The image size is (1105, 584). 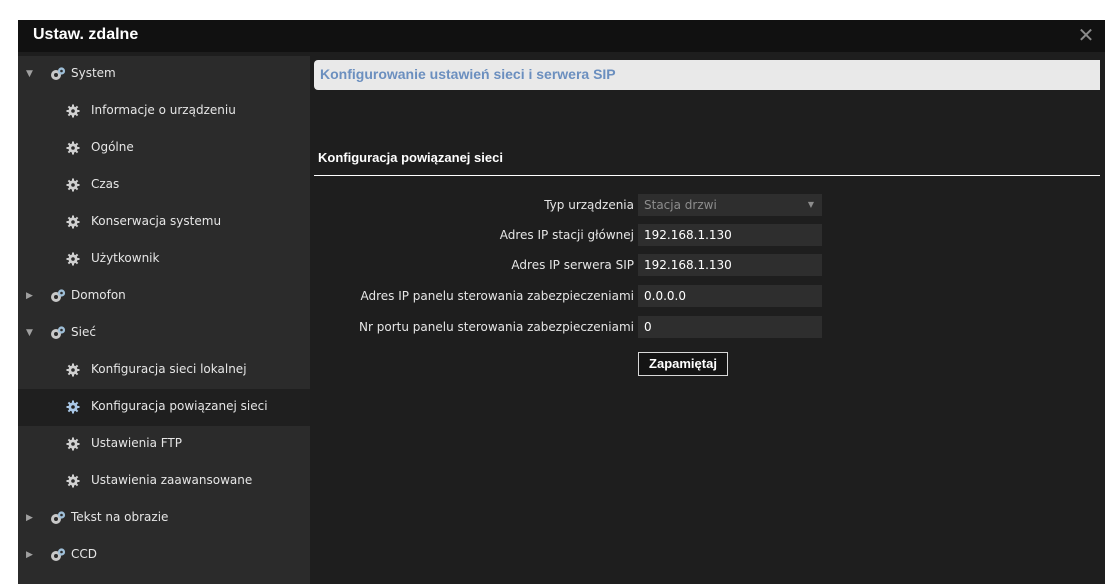 What do you see at coordinates (98, 295) in the screenshot?
I see `sidebar-item-label: Domofon` at bounding box center [98, 295].